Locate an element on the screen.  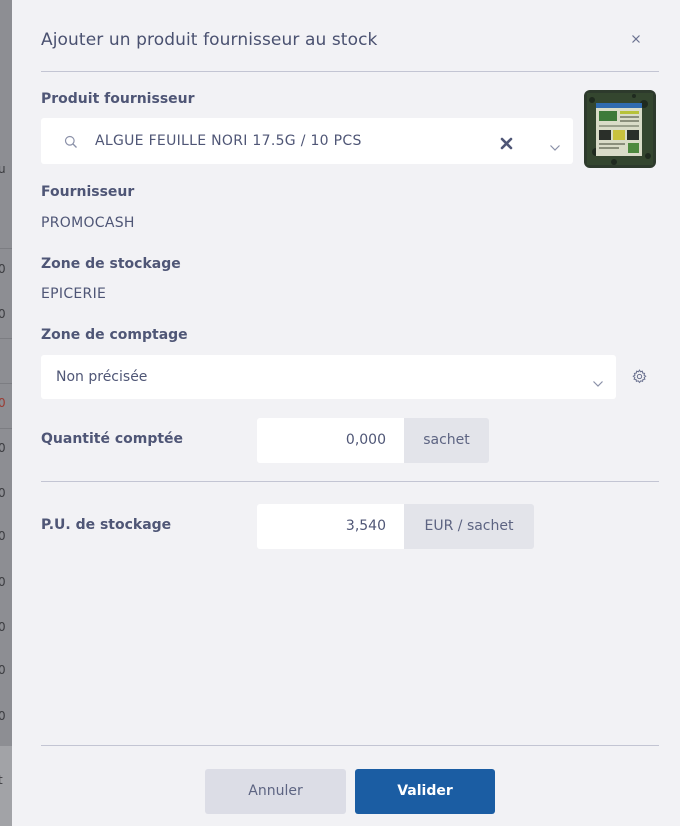
counting-zone-value: Non précisée is located at coordinates (102, 377).